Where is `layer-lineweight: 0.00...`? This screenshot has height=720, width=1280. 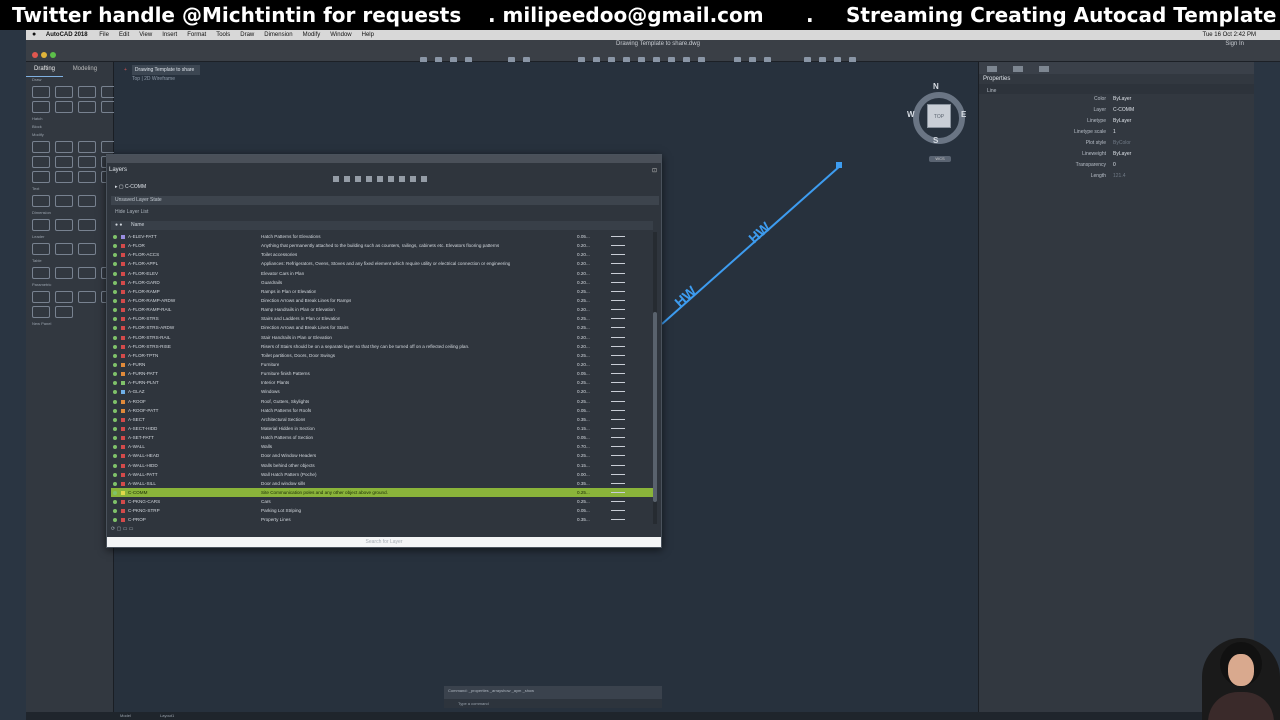
layer-lineweight: 0.00... is located at coordinates (583, 474).